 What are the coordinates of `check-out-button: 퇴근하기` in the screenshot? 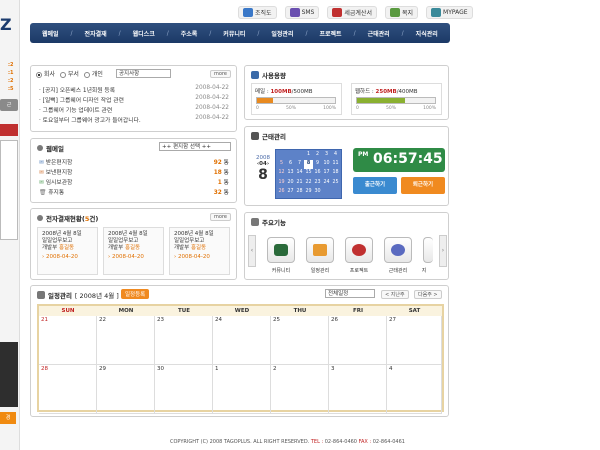 It's located at (423, 185).